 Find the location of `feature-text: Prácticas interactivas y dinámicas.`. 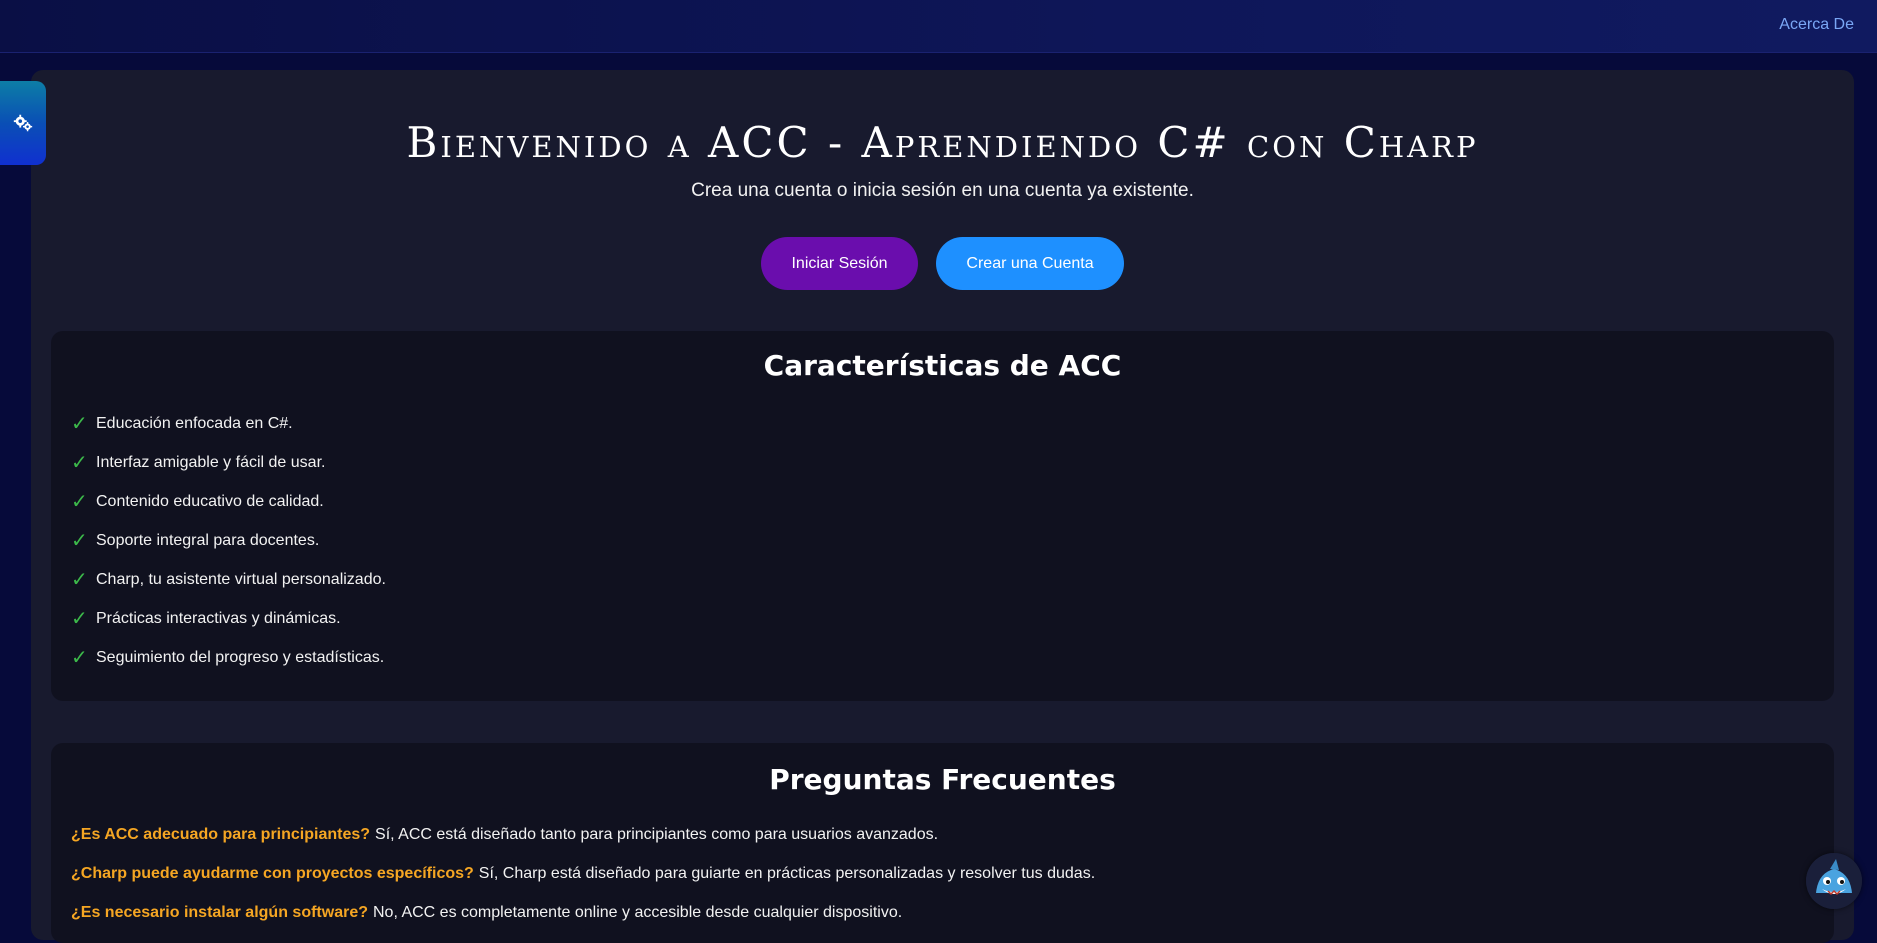

feature-text: Prácticas interactivas y dinámicas. is located at coordinates (218, 618).